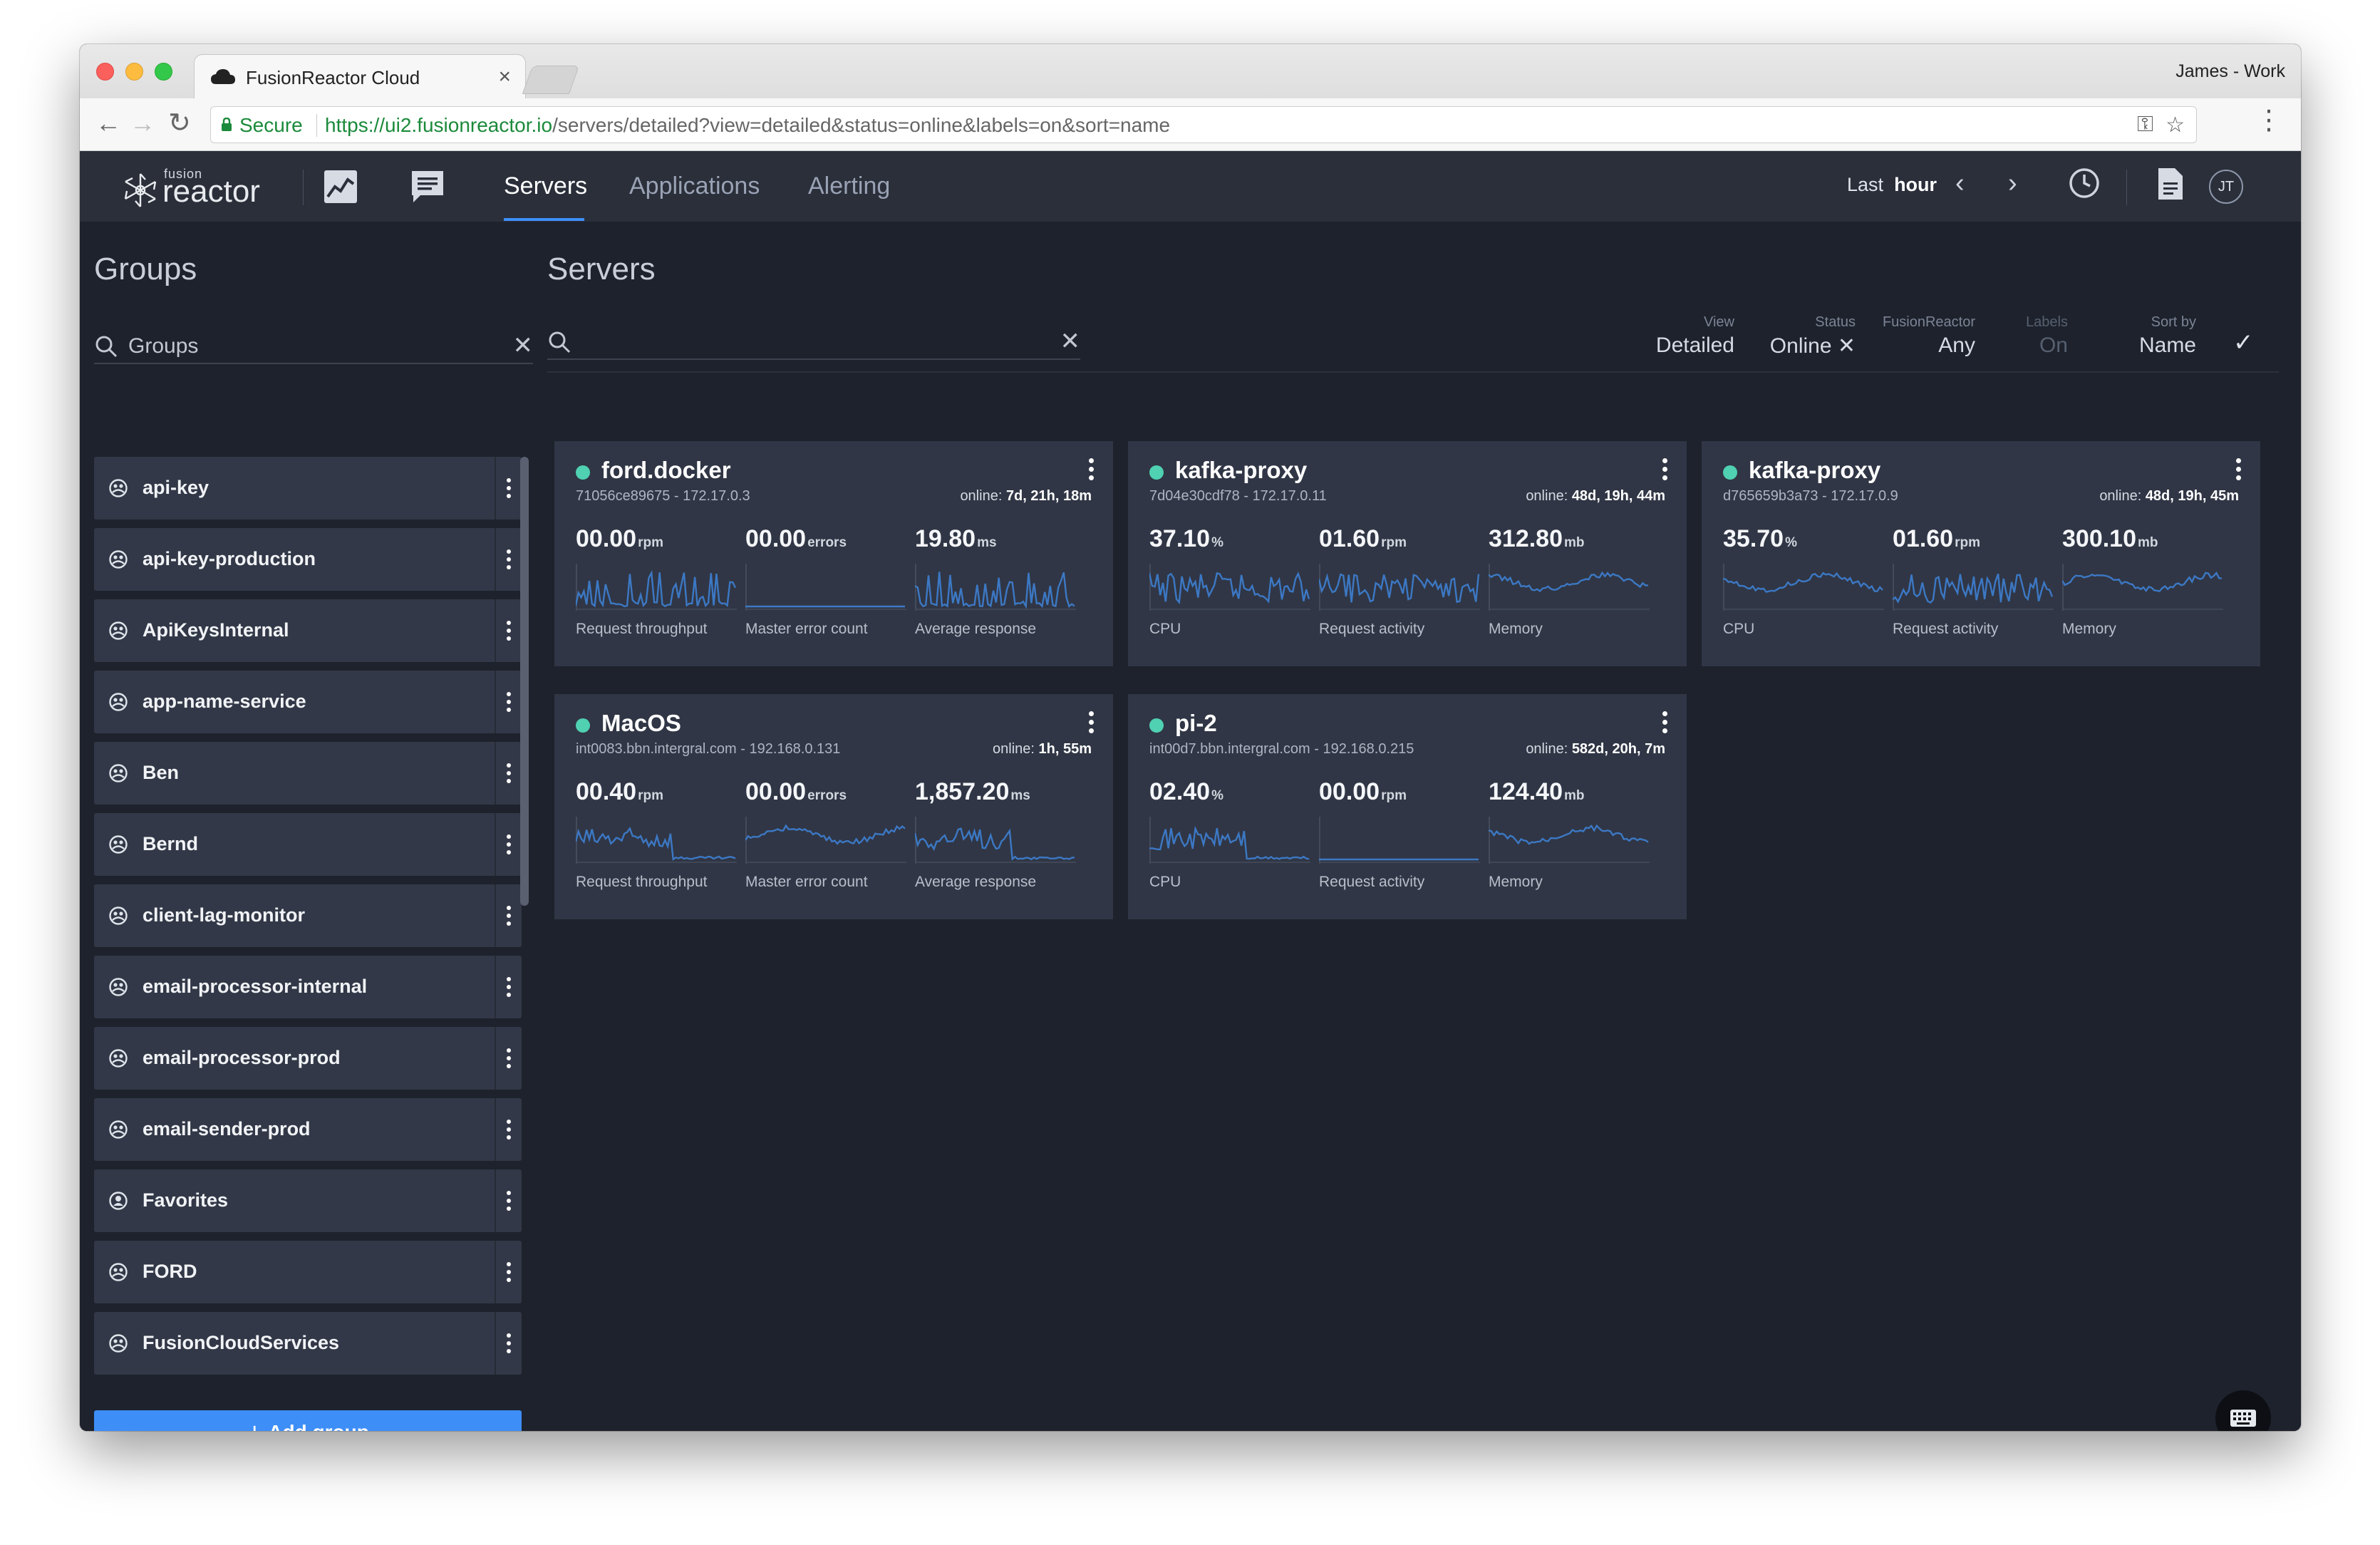  What do you see at coordinates (360, 76) in the screenshot?
I see `browser-tab: FusionReactor Cloud ×` at bounding box center [360, 76].